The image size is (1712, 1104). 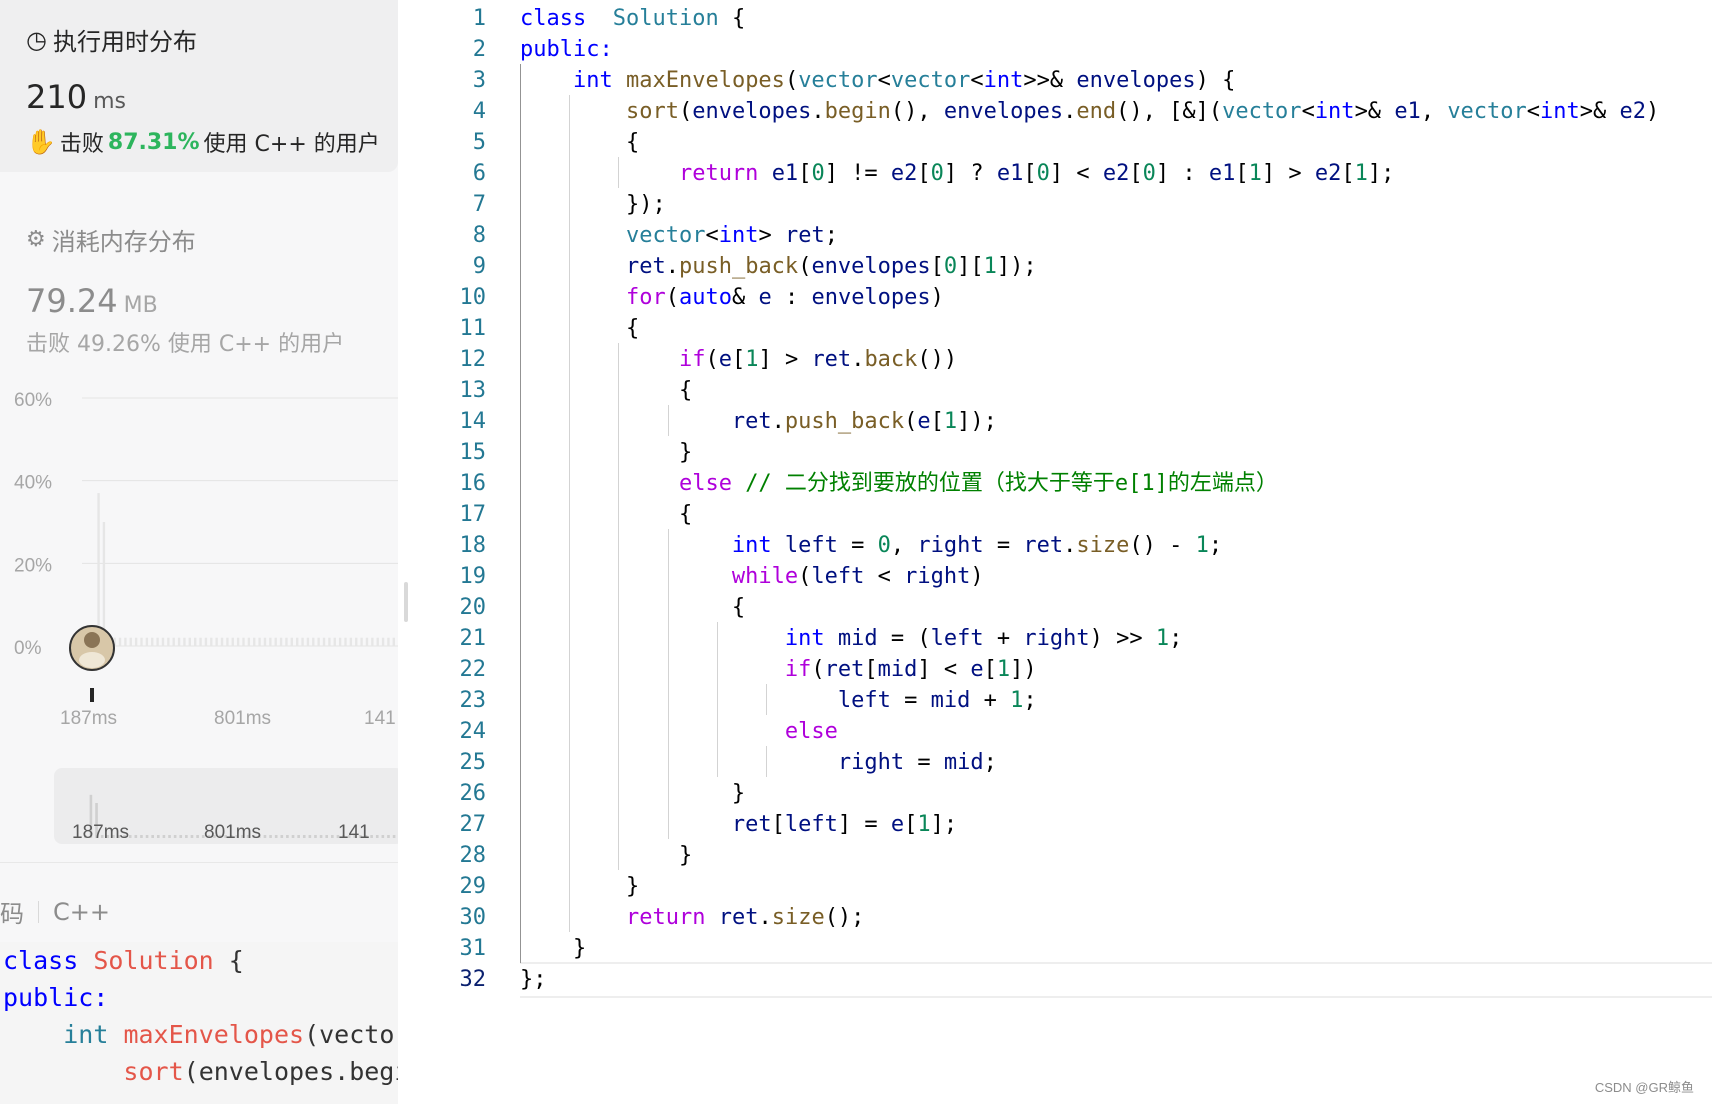 I want to click on code-line: 25 right = mid;, so click(x=1063, y=762).